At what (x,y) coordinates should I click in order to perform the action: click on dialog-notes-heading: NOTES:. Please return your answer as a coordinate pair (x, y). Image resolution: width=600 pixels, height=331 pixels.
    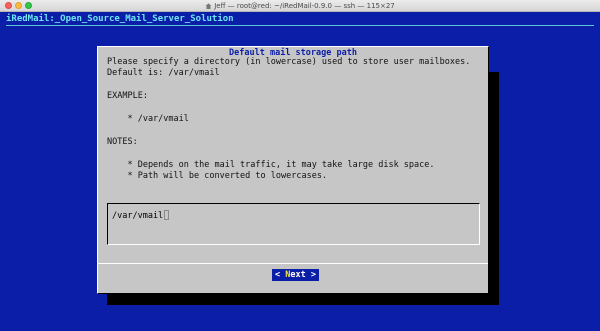
    Looking at the image, I should click on (122, 142).